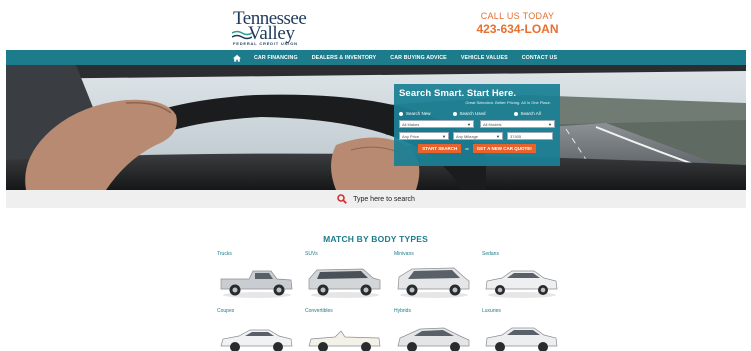  Describe the element at coordinates (440, 148) in the screenshot. I see `start-search-button: START SEARCH` at that location.